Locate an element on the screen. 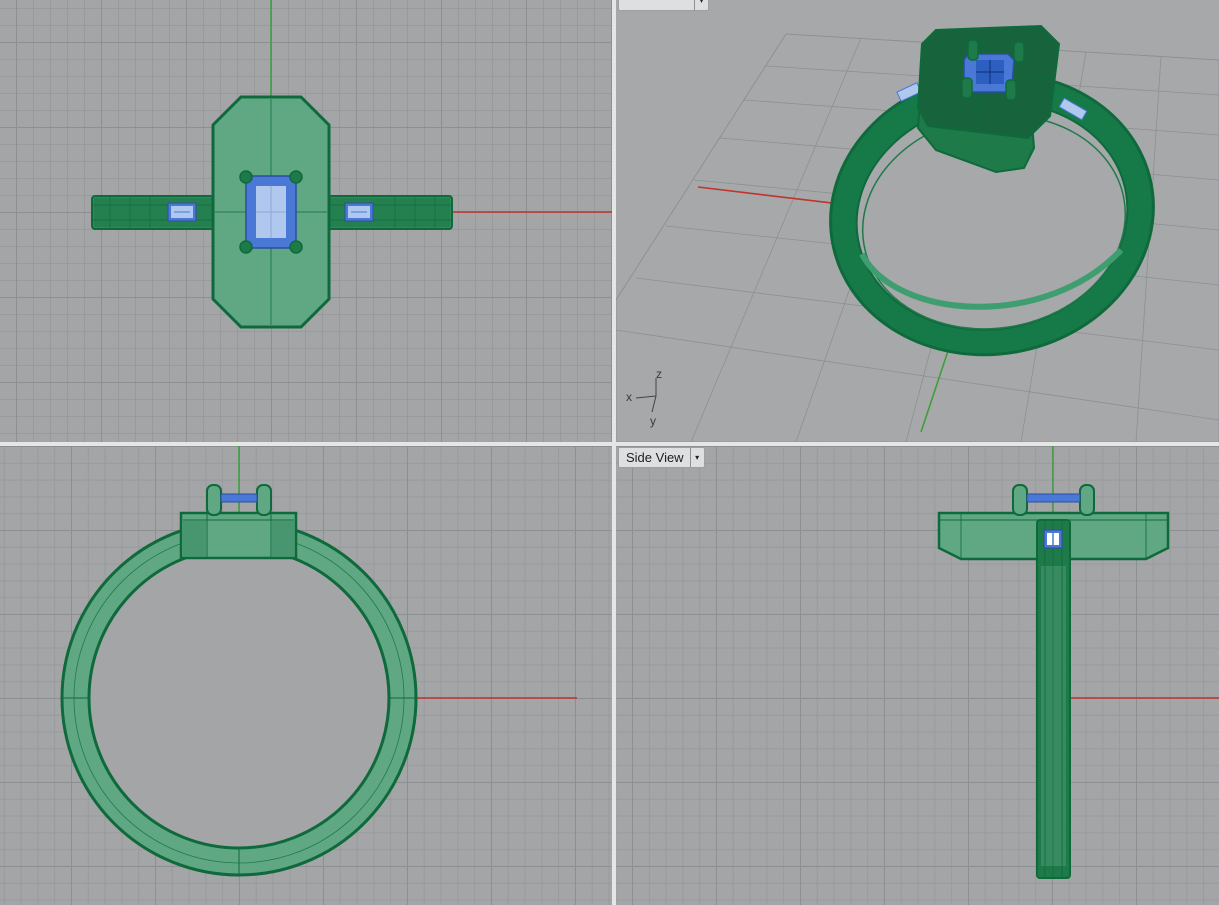 The height and width of the screenshot is (905, 1219). side-stone-left is located at coordinates (182, 212).